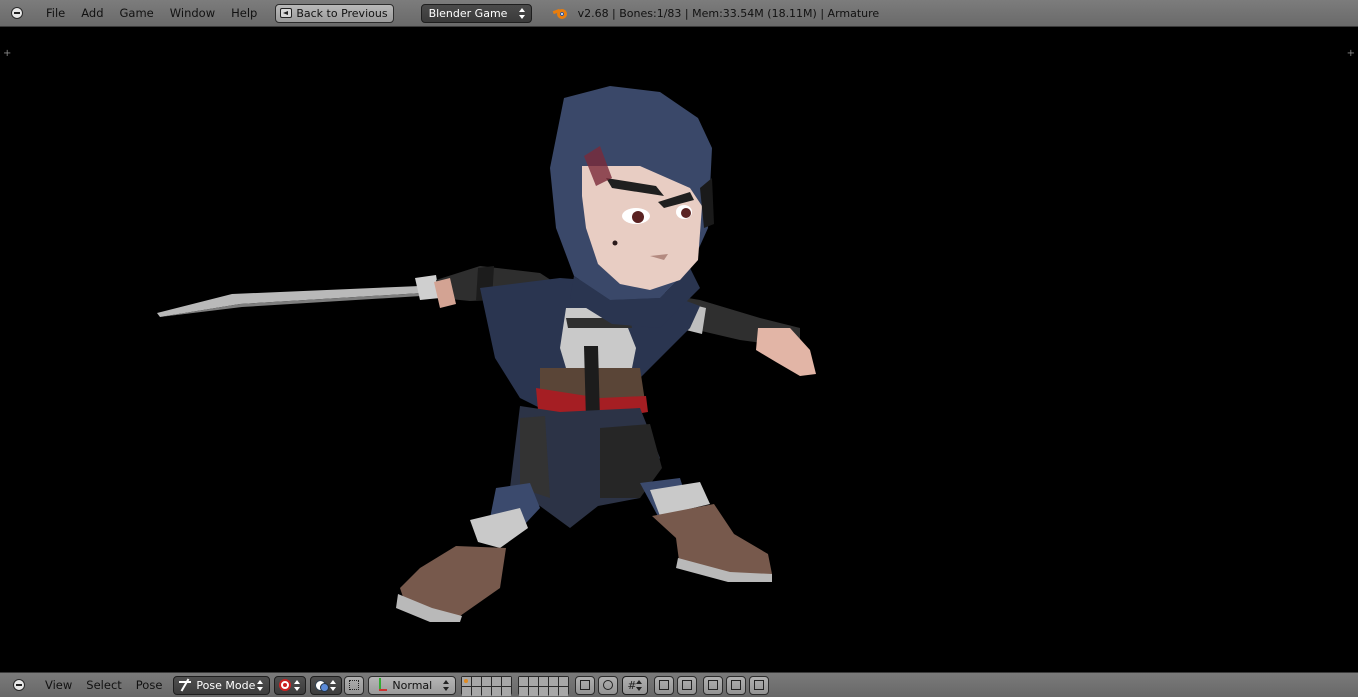  I want to click on pose-mode-icon, so click(185, 685).